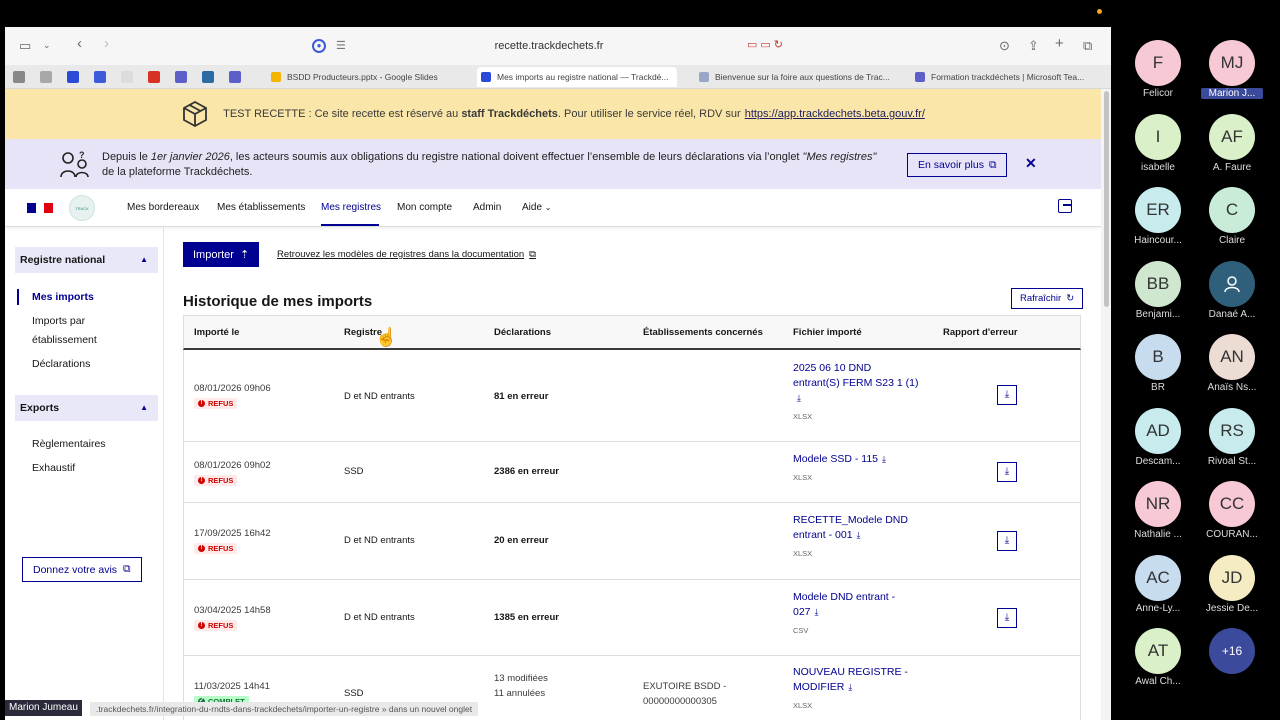  What do you see at coordinates (69, 444) in the screenshot?
I see `sidebar-item-reglementaires: Règlementaires` at bounding box center [69, 444].